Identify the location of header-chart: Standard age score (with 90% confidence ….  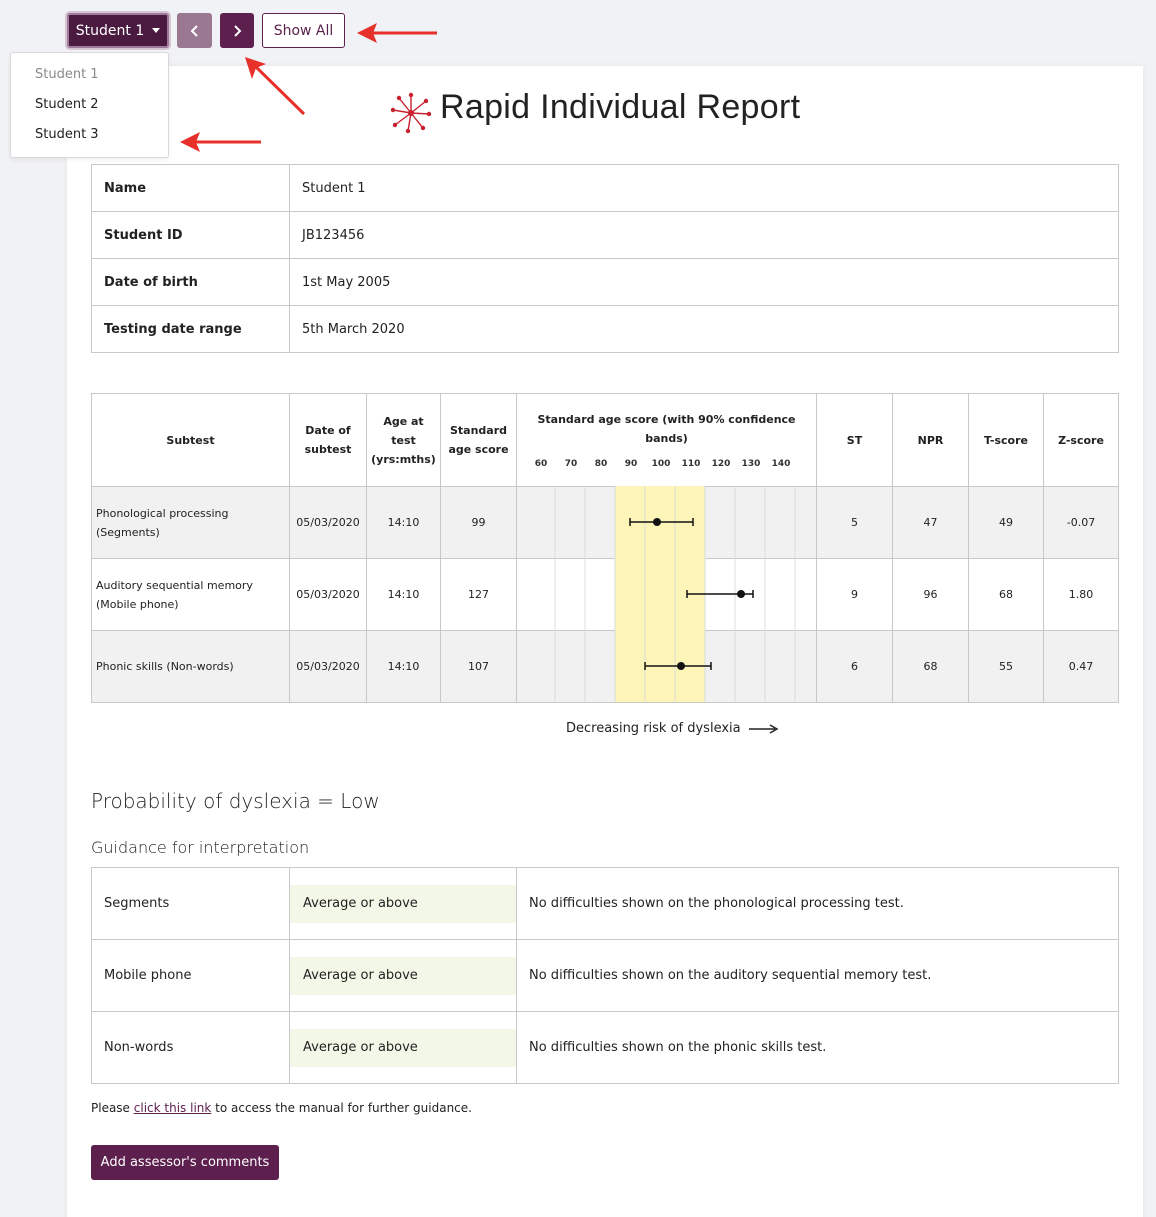
(666, 440).